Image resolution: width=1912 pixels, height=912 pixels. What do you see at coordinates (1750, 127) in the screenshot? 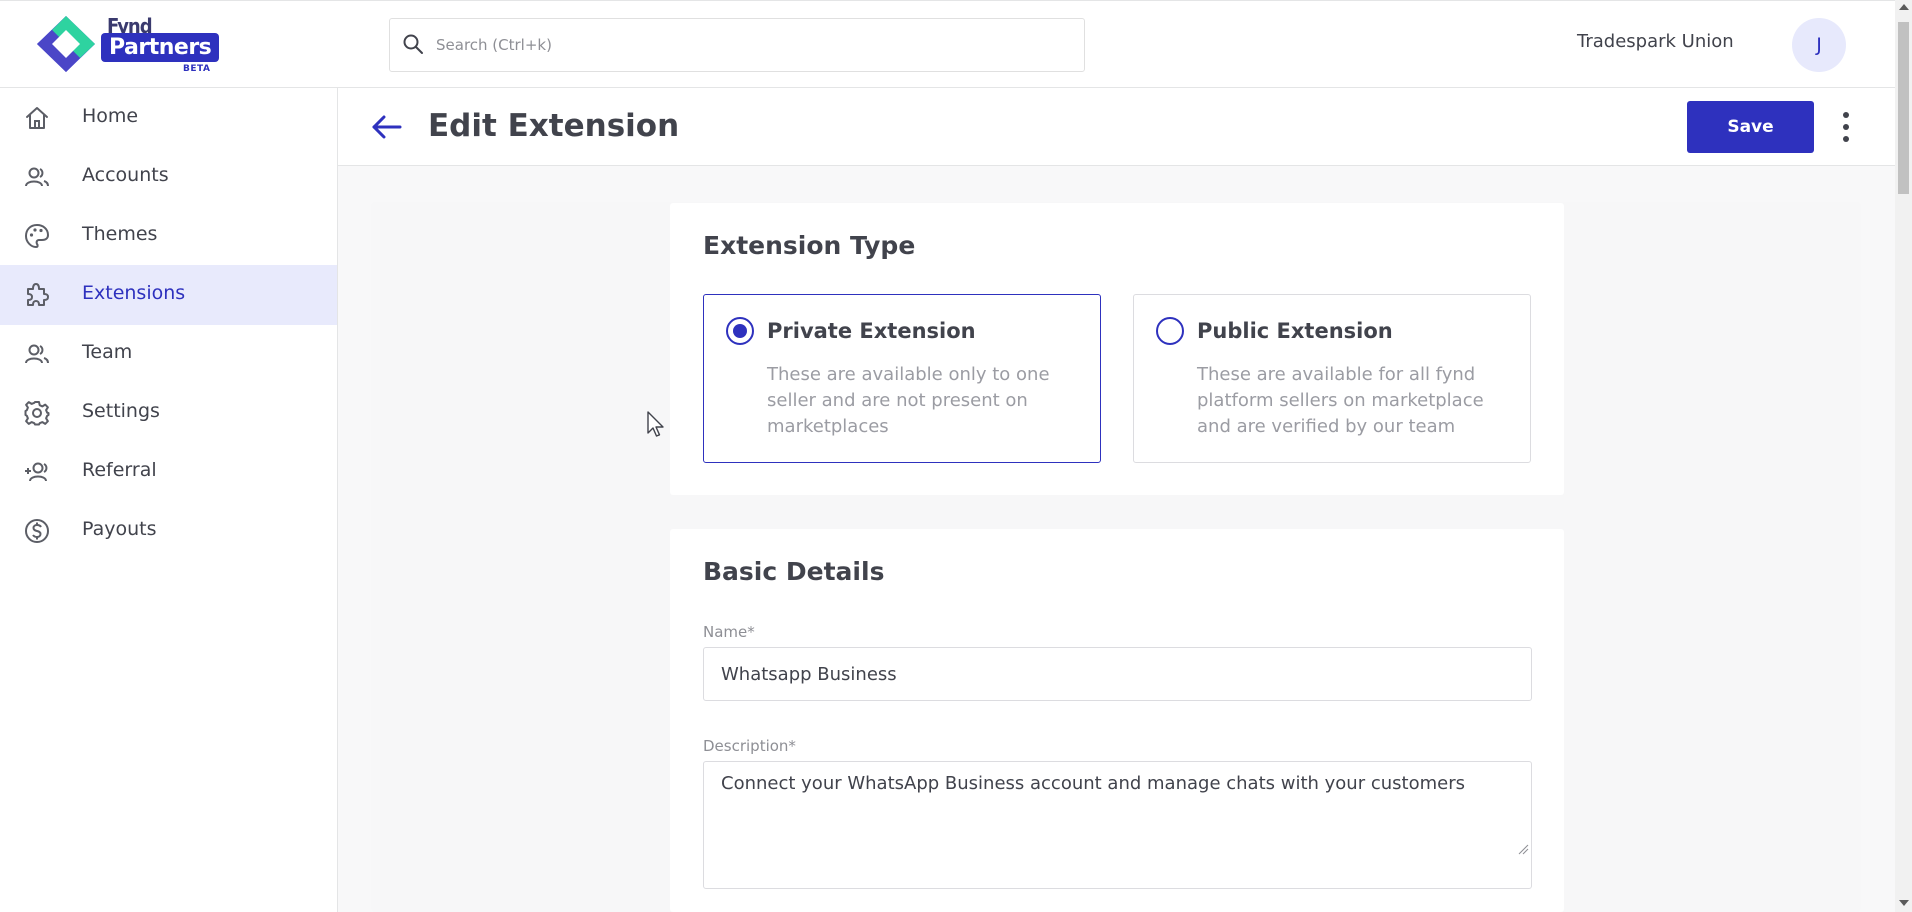
I see `save-button: Save` at bounding box center [1750, 127].